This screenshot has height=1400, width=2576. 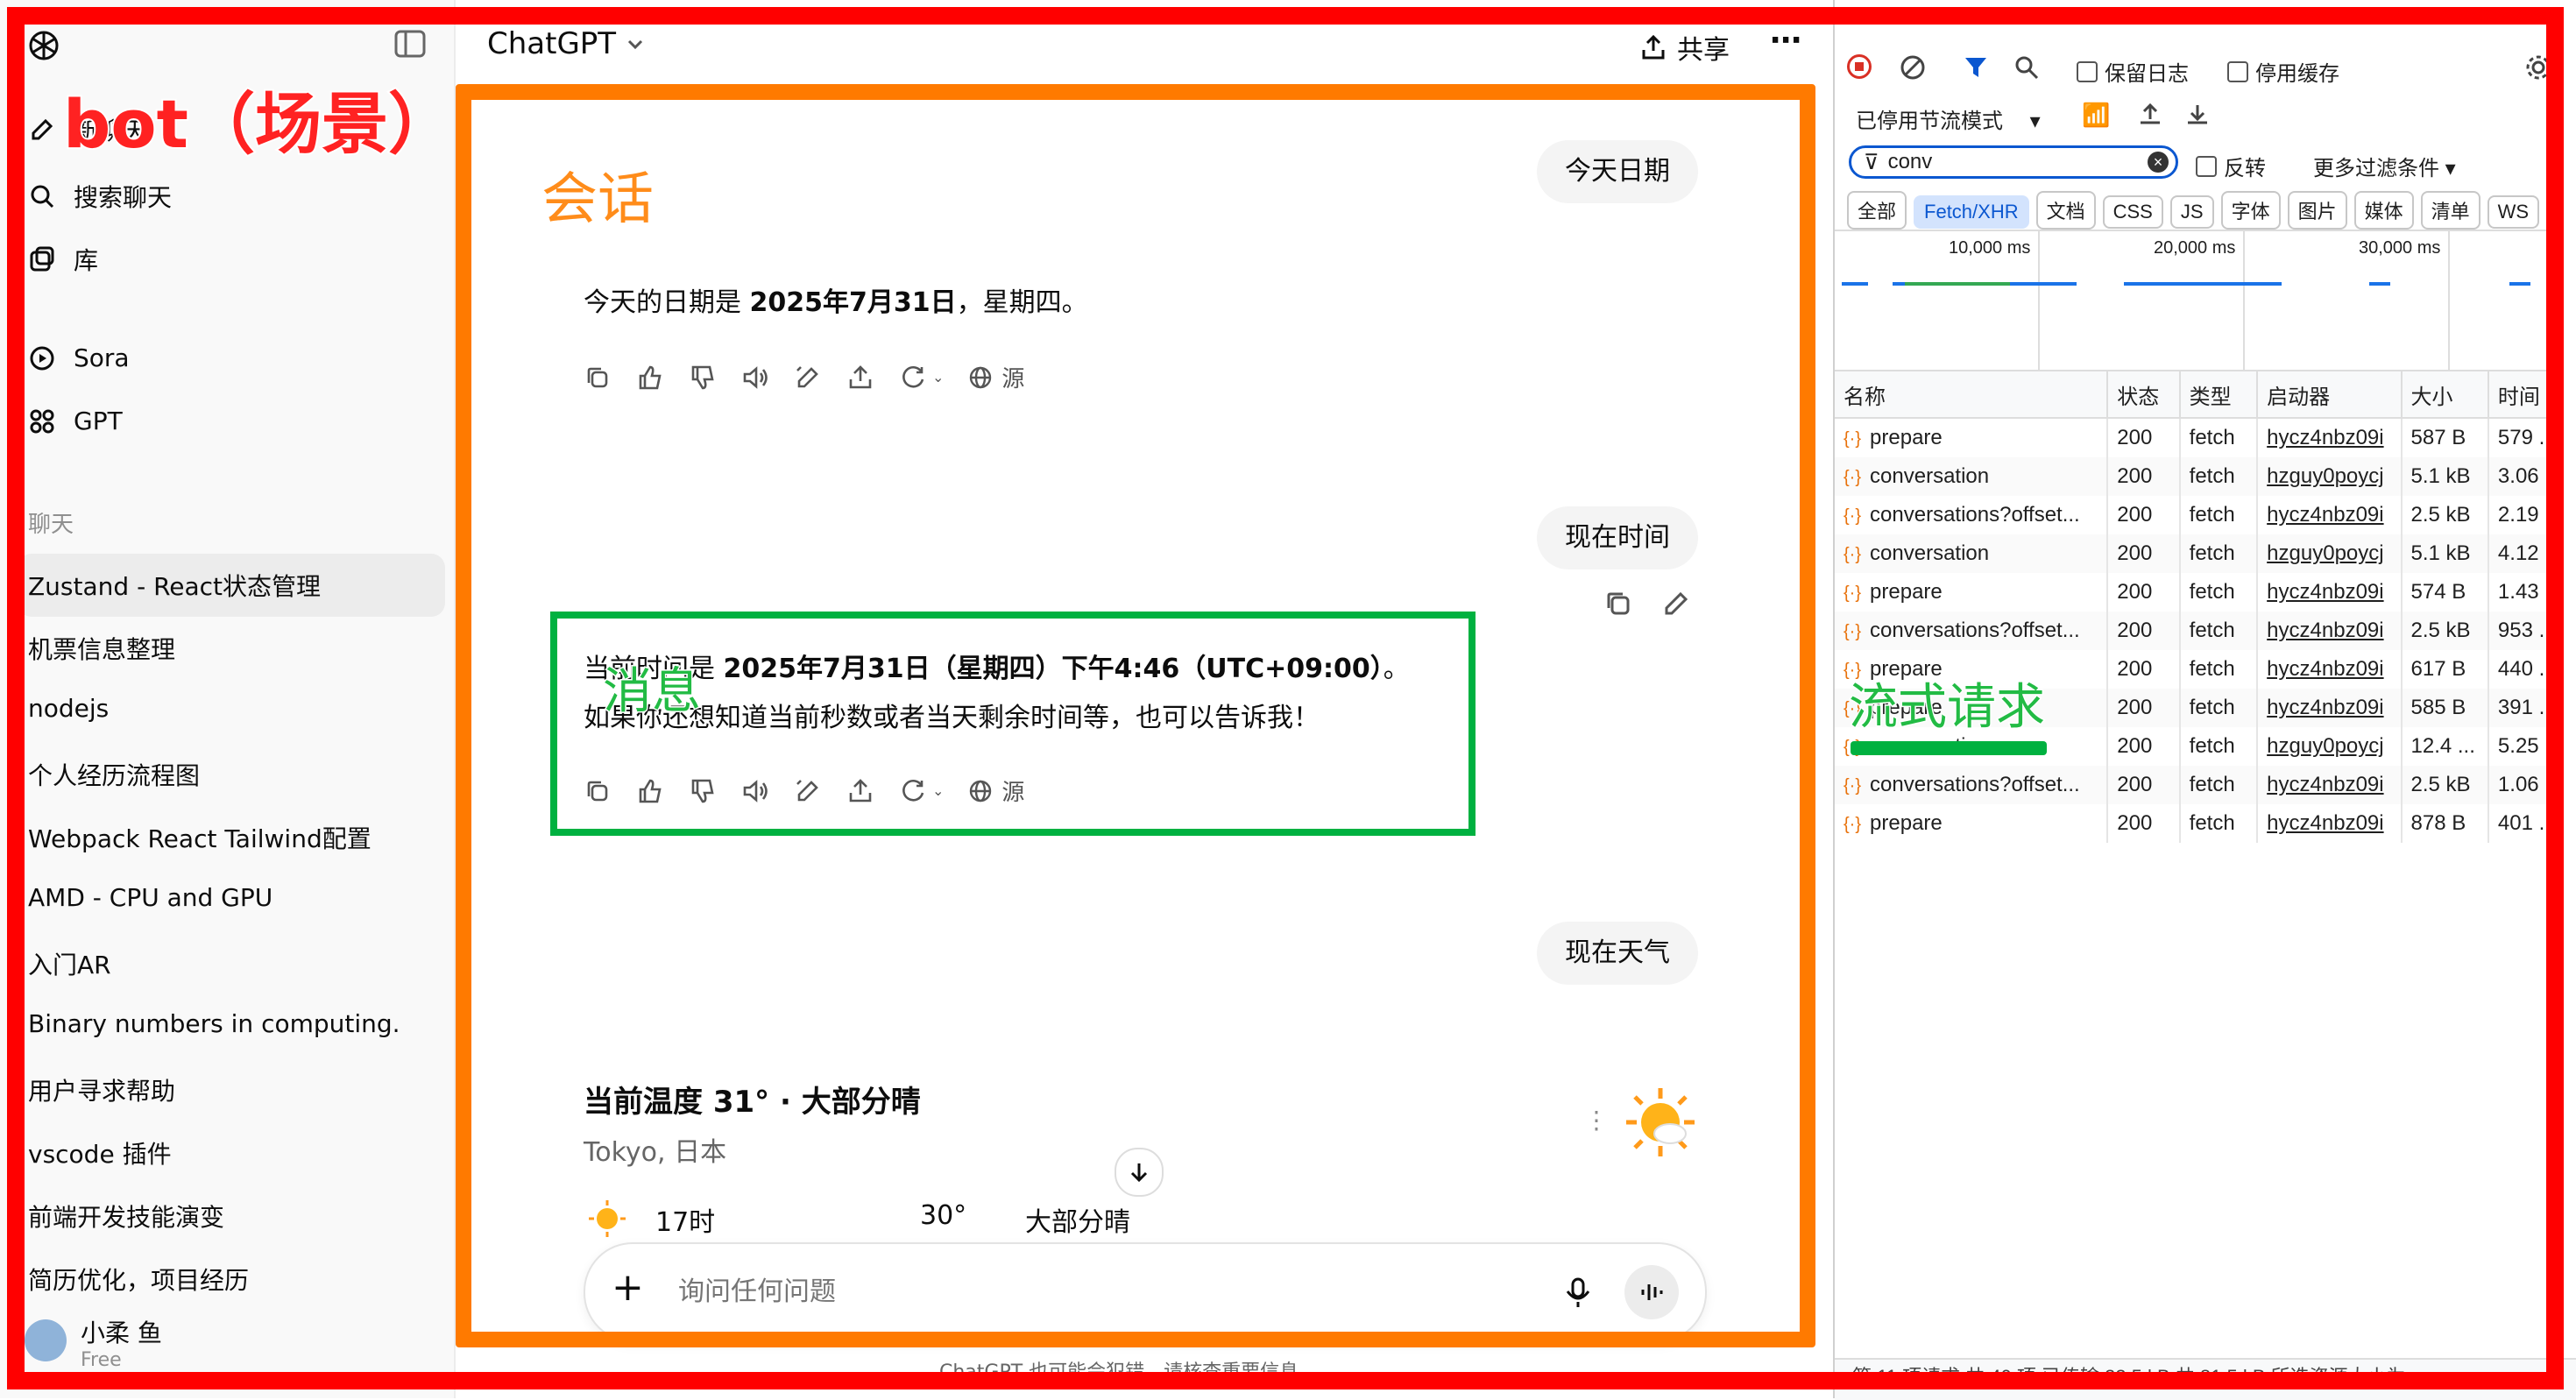 I want to click on settings-gear-icon, so click(x=2538, y=67).